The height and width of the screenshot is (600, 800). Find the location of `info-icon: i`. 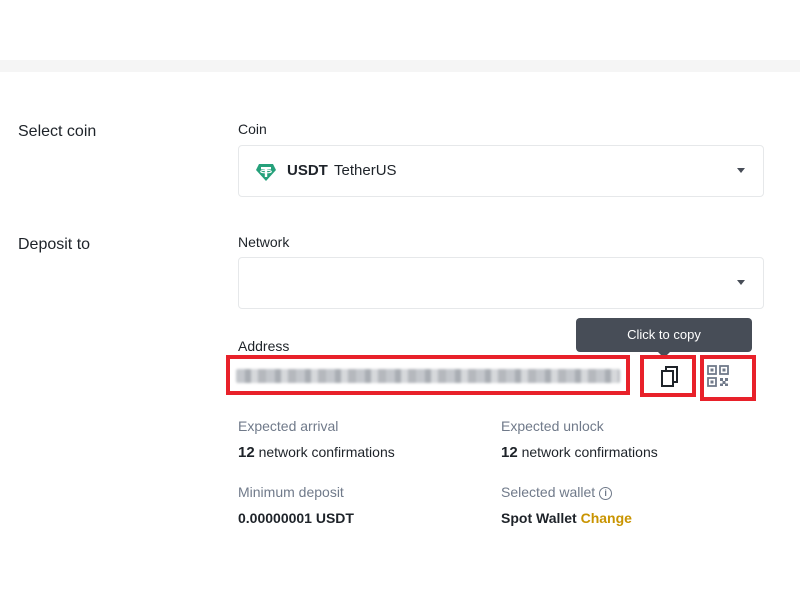

info-icon: i is located at coordinates (606, 493).